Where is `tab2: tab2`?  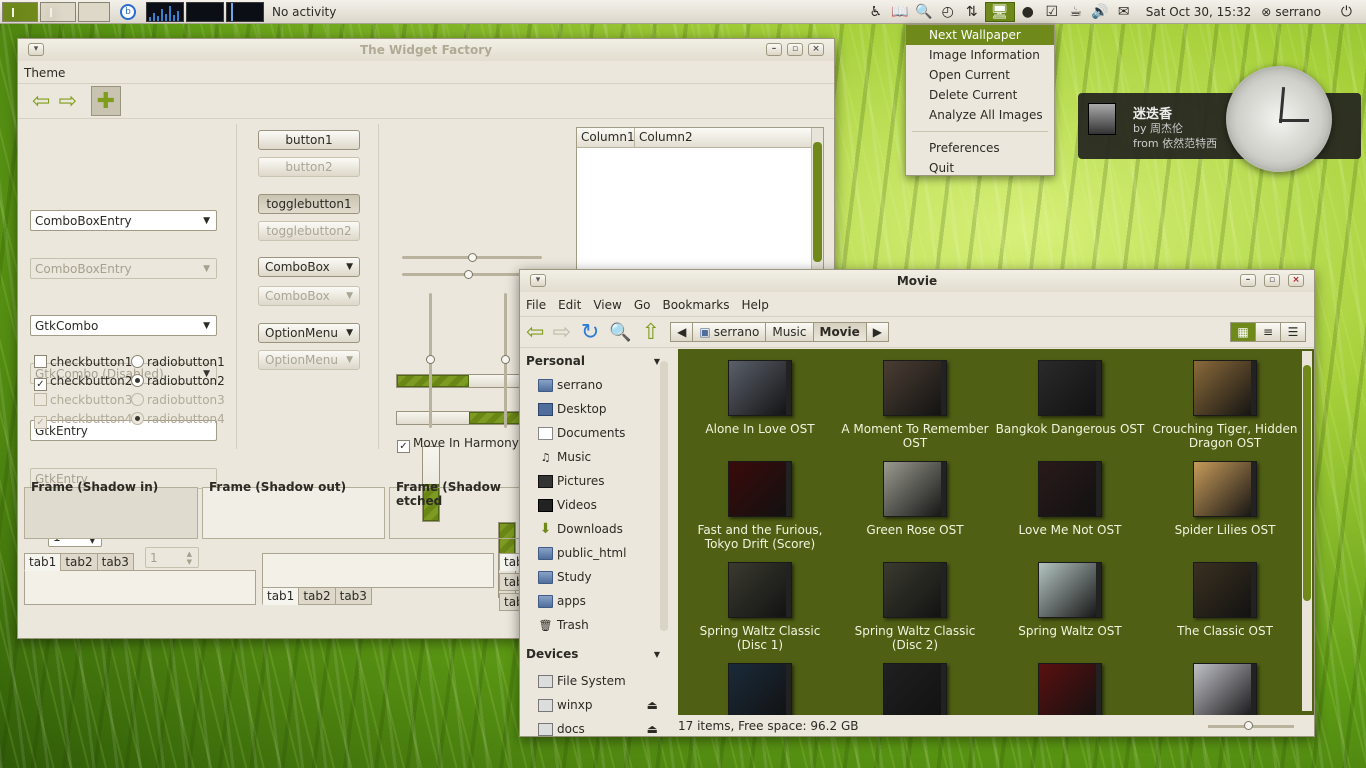 tab2: tab2 is located at coordinates (79, 562).